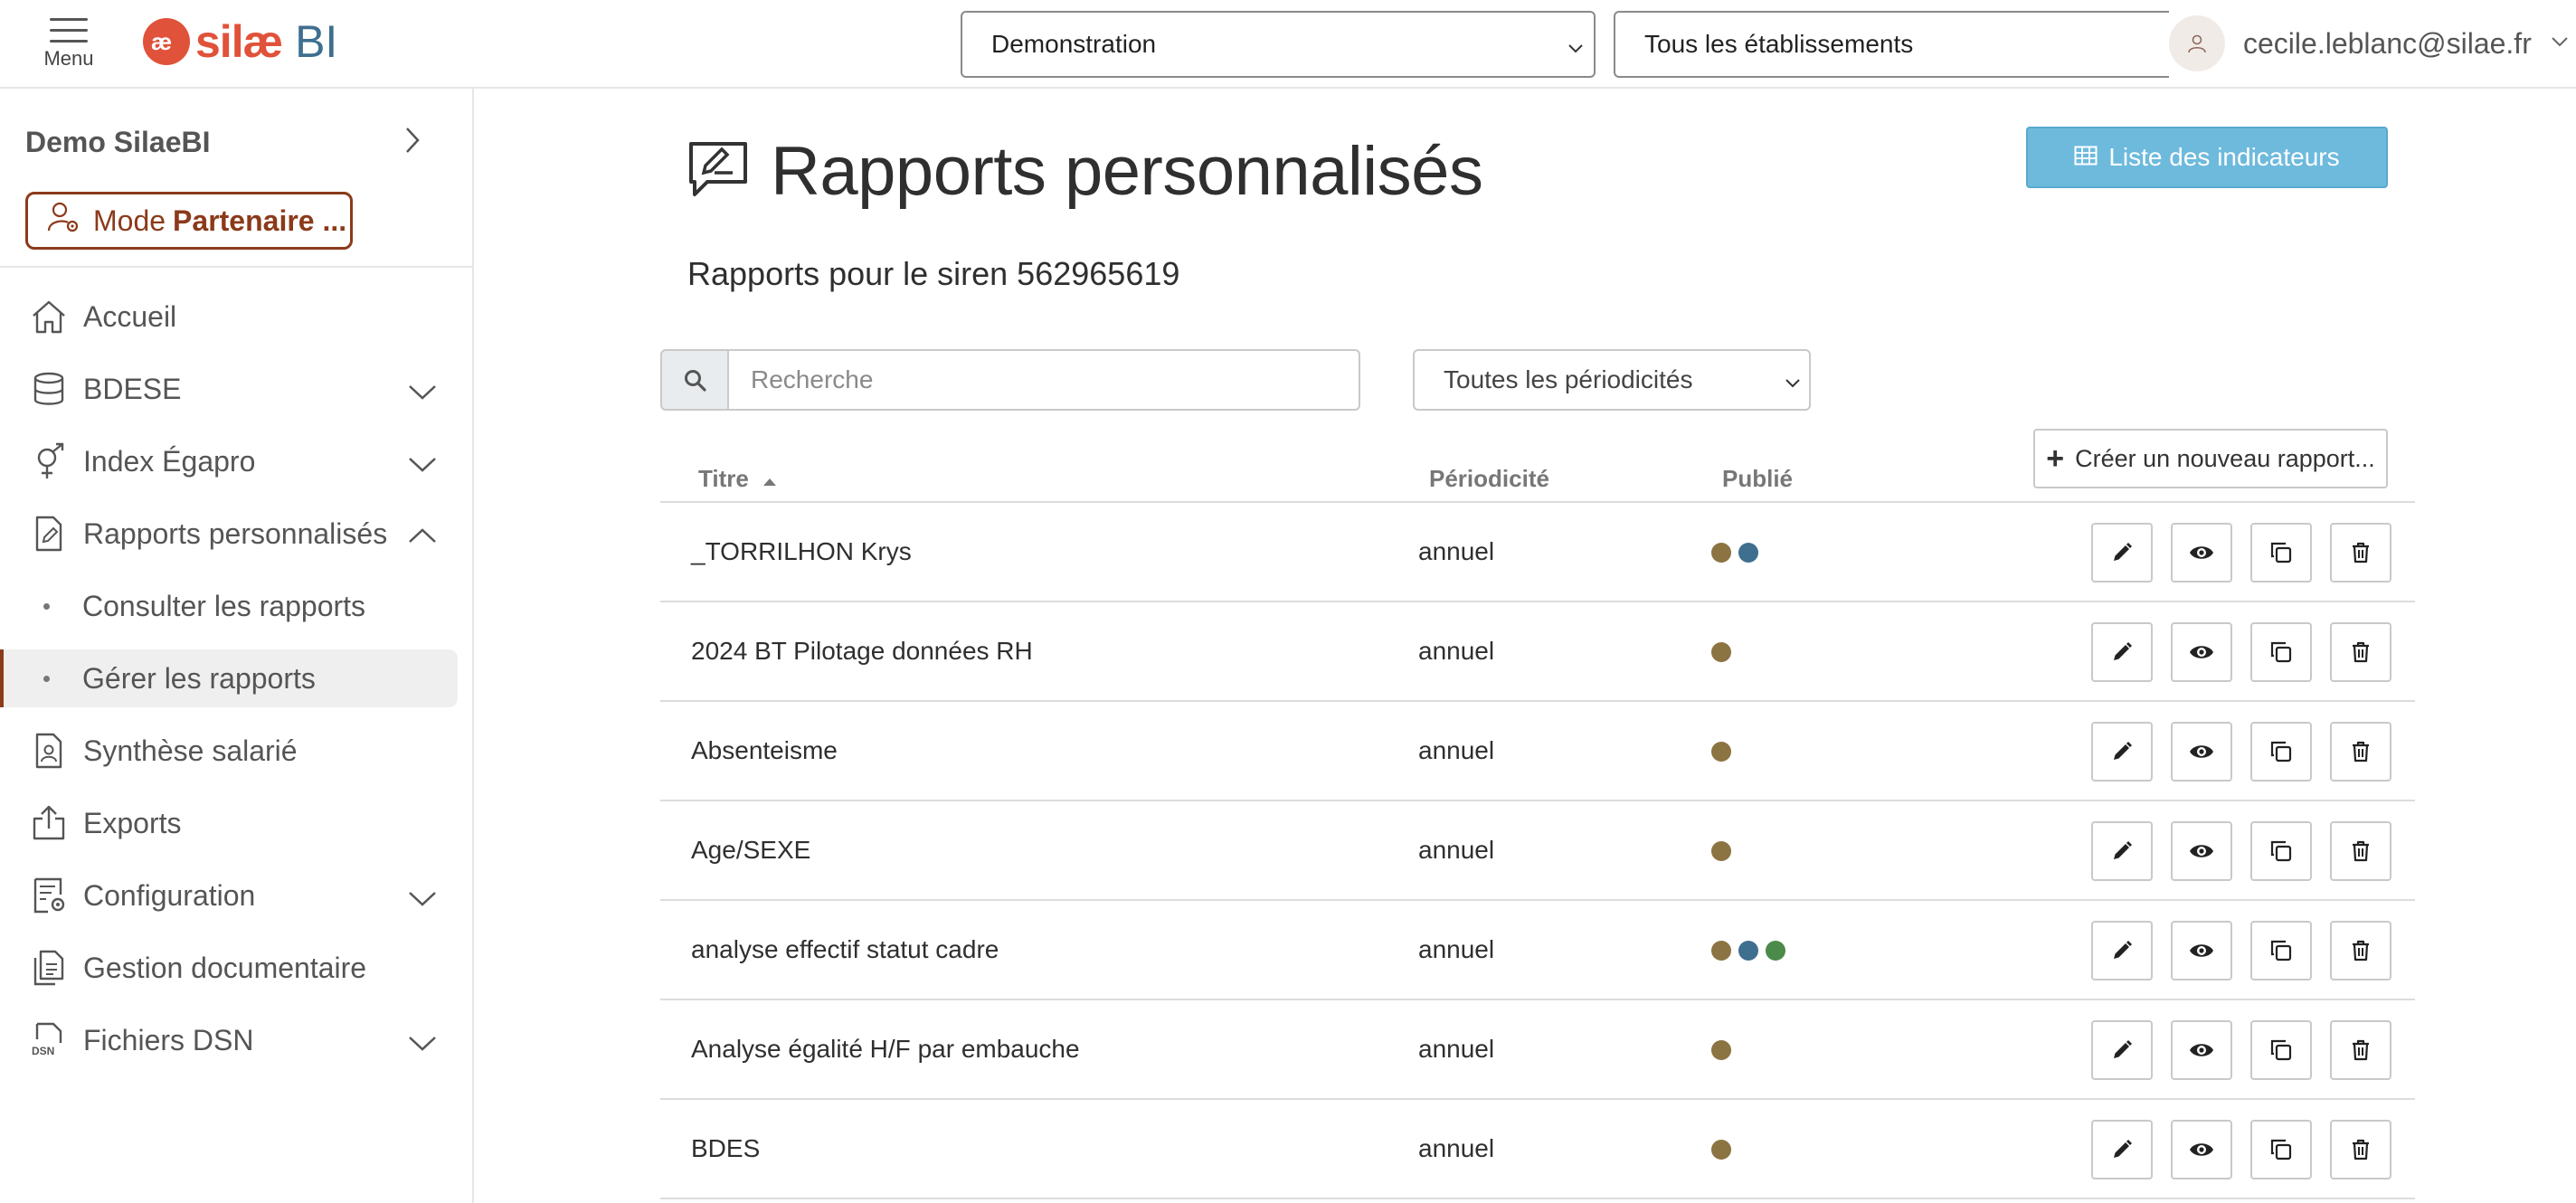 The height and width of the screenshot is (1203, 2576). What do you see at coordinates (1044, 380) in the screenshot?
I see `search-input` at bounding box center [1044, 380].